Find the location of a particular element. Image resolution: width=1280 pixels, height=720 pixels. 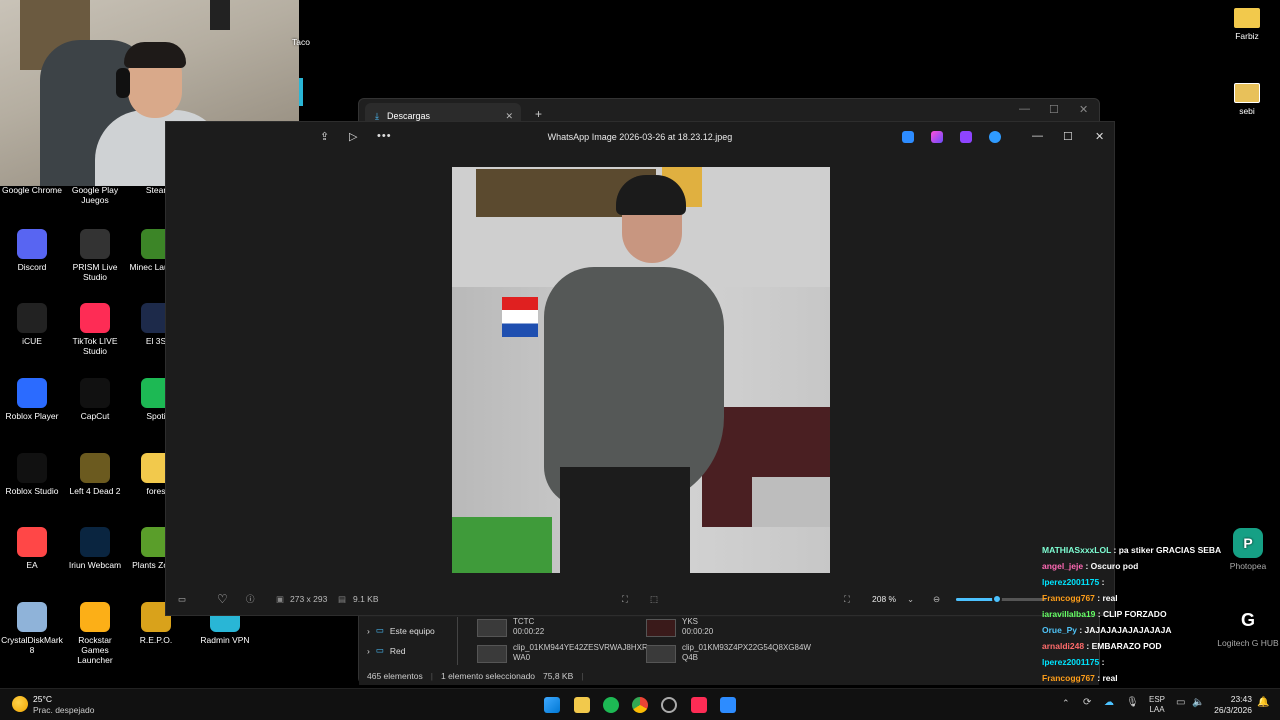

desktop-icon: PRISM Live Studio is located at coordinates (95, 255).